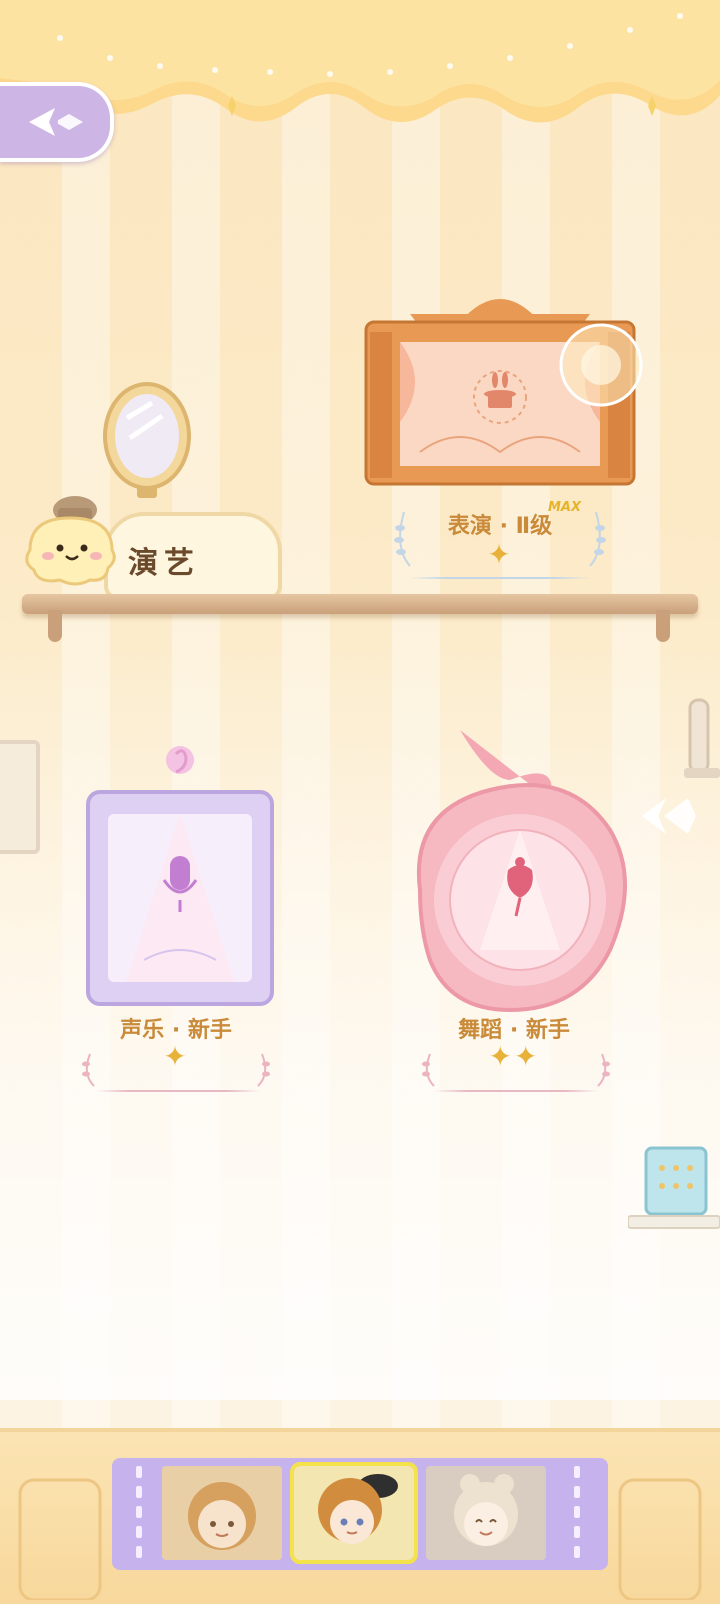  I want to click on next-page-button, so click(668, 816).